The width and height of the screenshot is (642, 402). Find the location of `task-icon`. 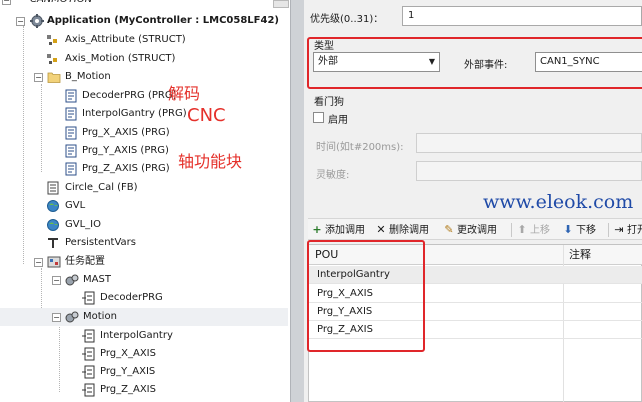

task-icon is located at coordinates (72, 280).